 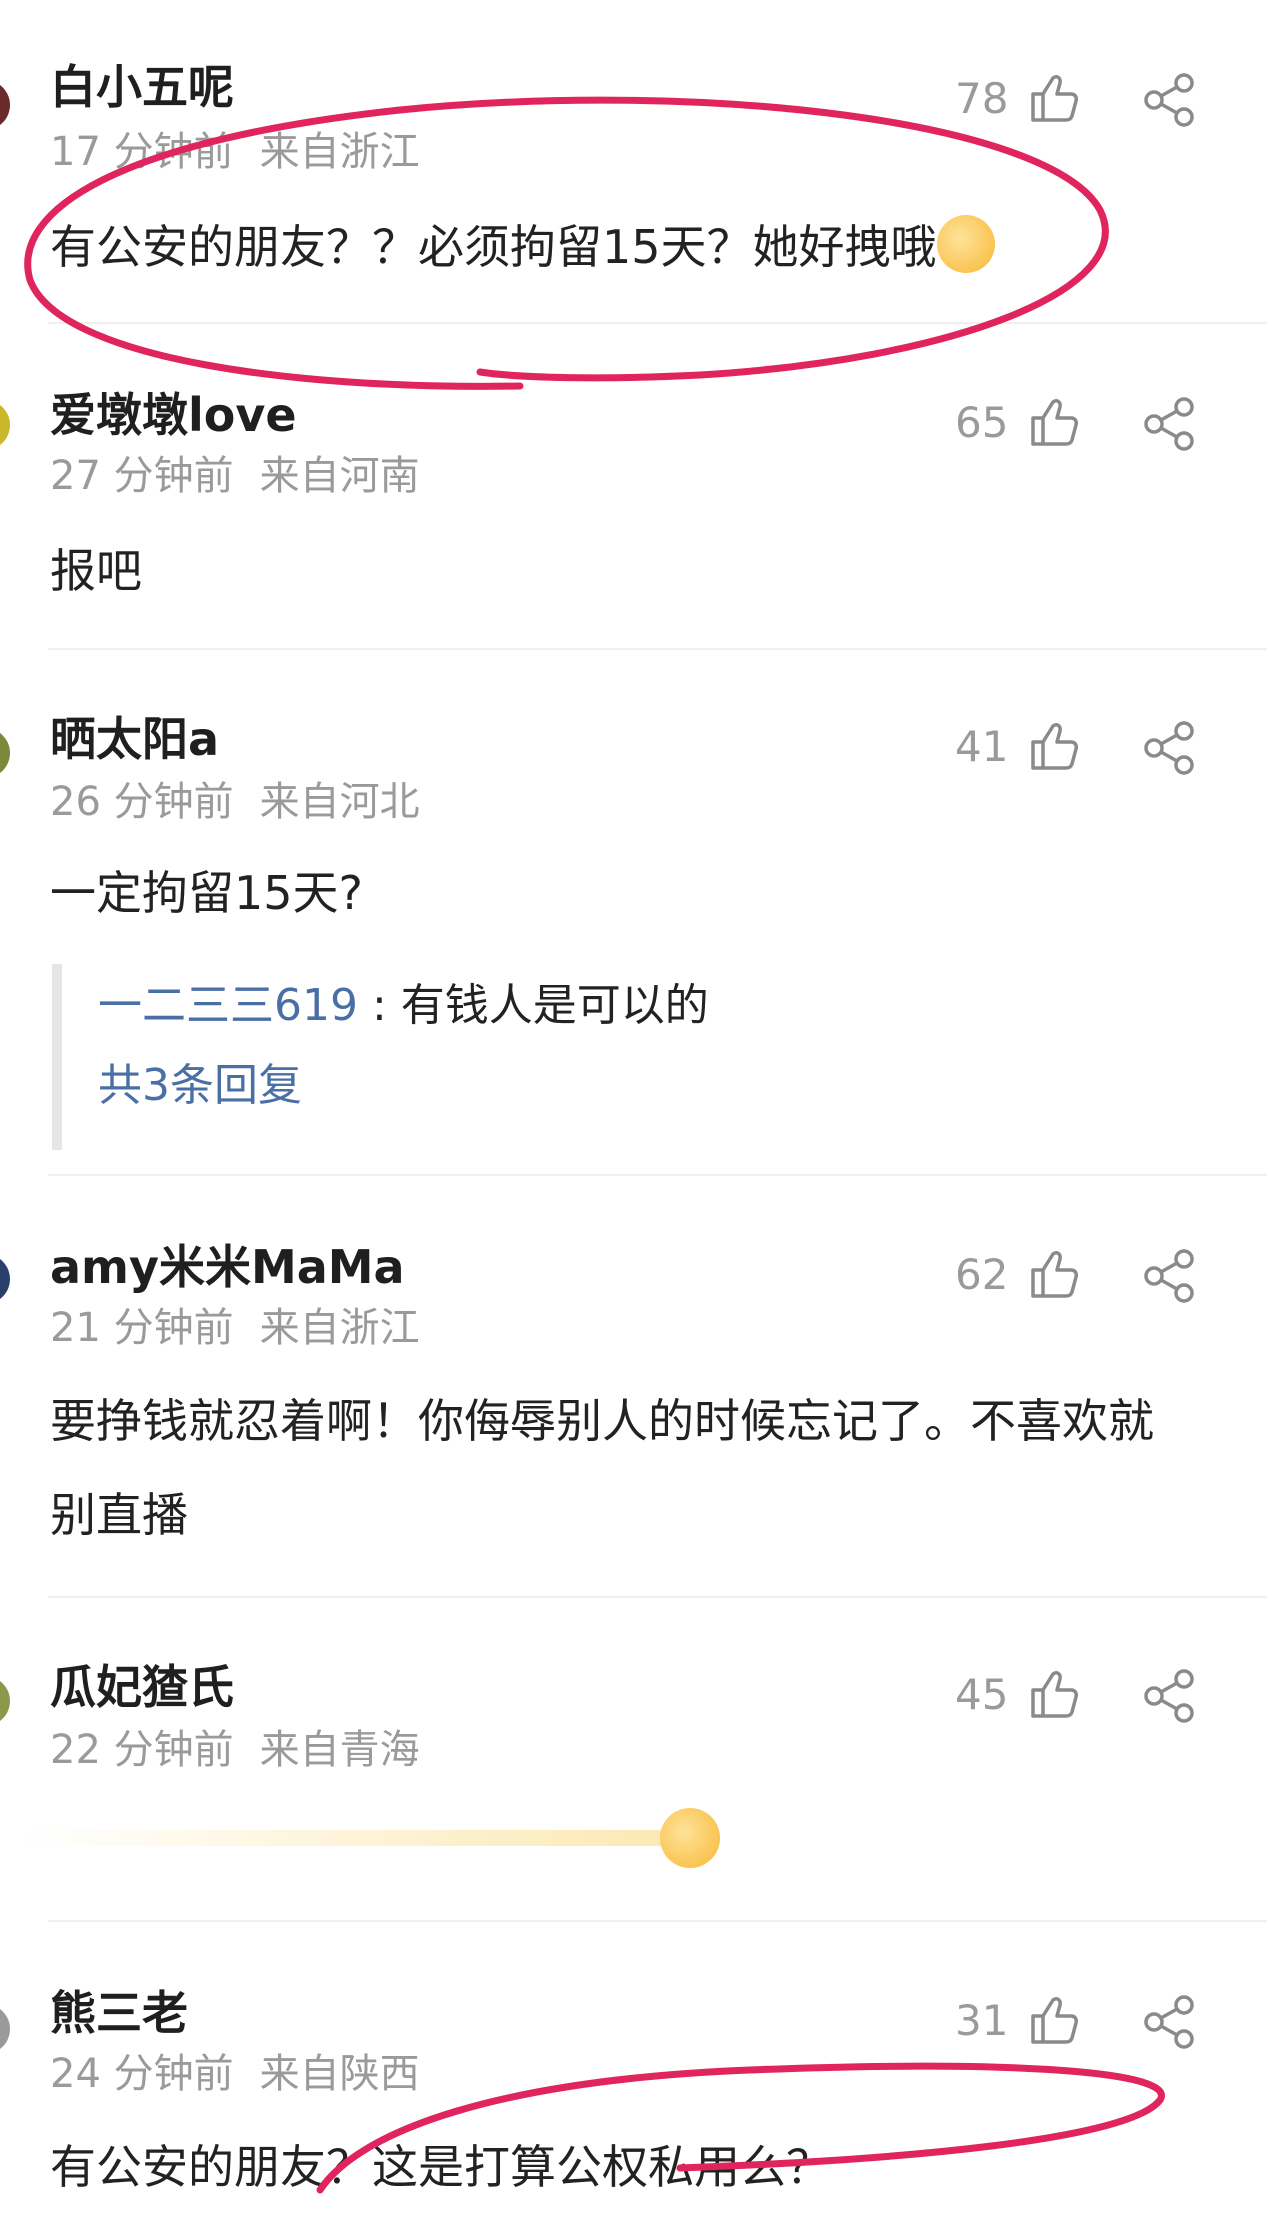 What do you see at coordinates (625, 1057) in the screenshot?
I see `reply-preview: 一二三三619 : 有钱人是可以的 共3条回复` at bounding box center [625, 1057].